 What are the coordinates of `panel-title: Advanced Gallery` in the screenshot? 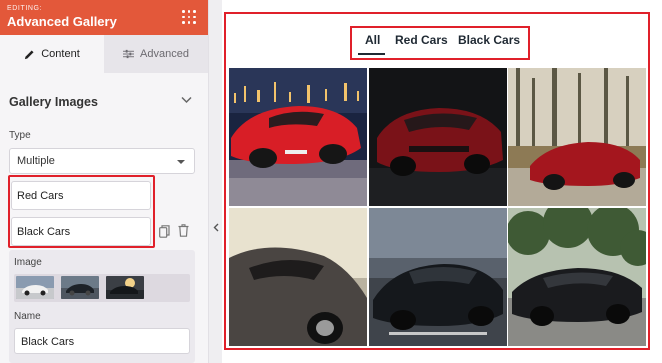 It's located at (62, 21).